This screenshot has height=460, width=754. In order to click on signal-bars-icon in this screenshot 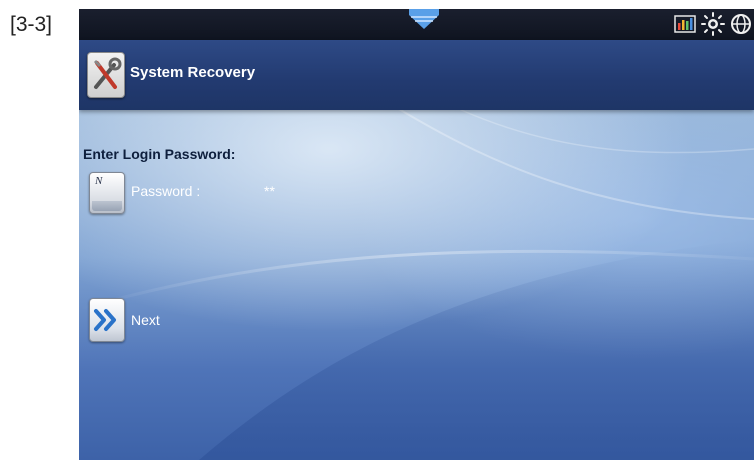, I will do `click(685, 24)`.